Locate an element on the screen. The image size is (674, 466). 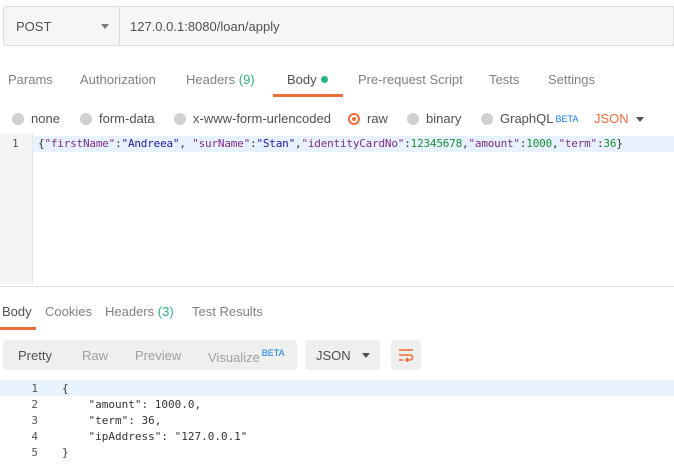
response-format-select: JSON is located at coordinates (342, 355).